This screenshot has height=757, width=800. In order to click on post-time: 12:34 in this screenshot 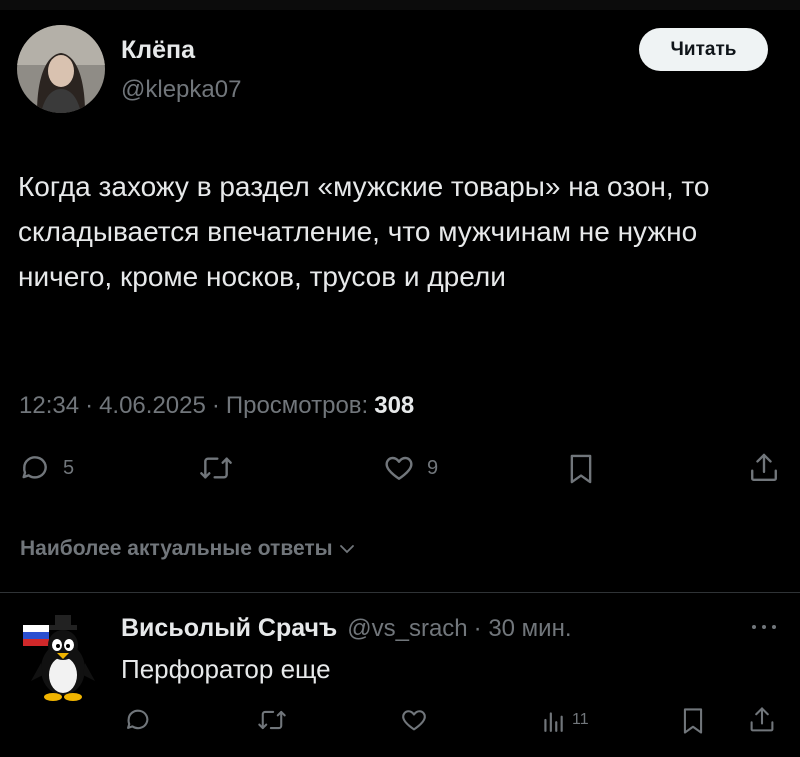, I will do `click(49, 406)`.